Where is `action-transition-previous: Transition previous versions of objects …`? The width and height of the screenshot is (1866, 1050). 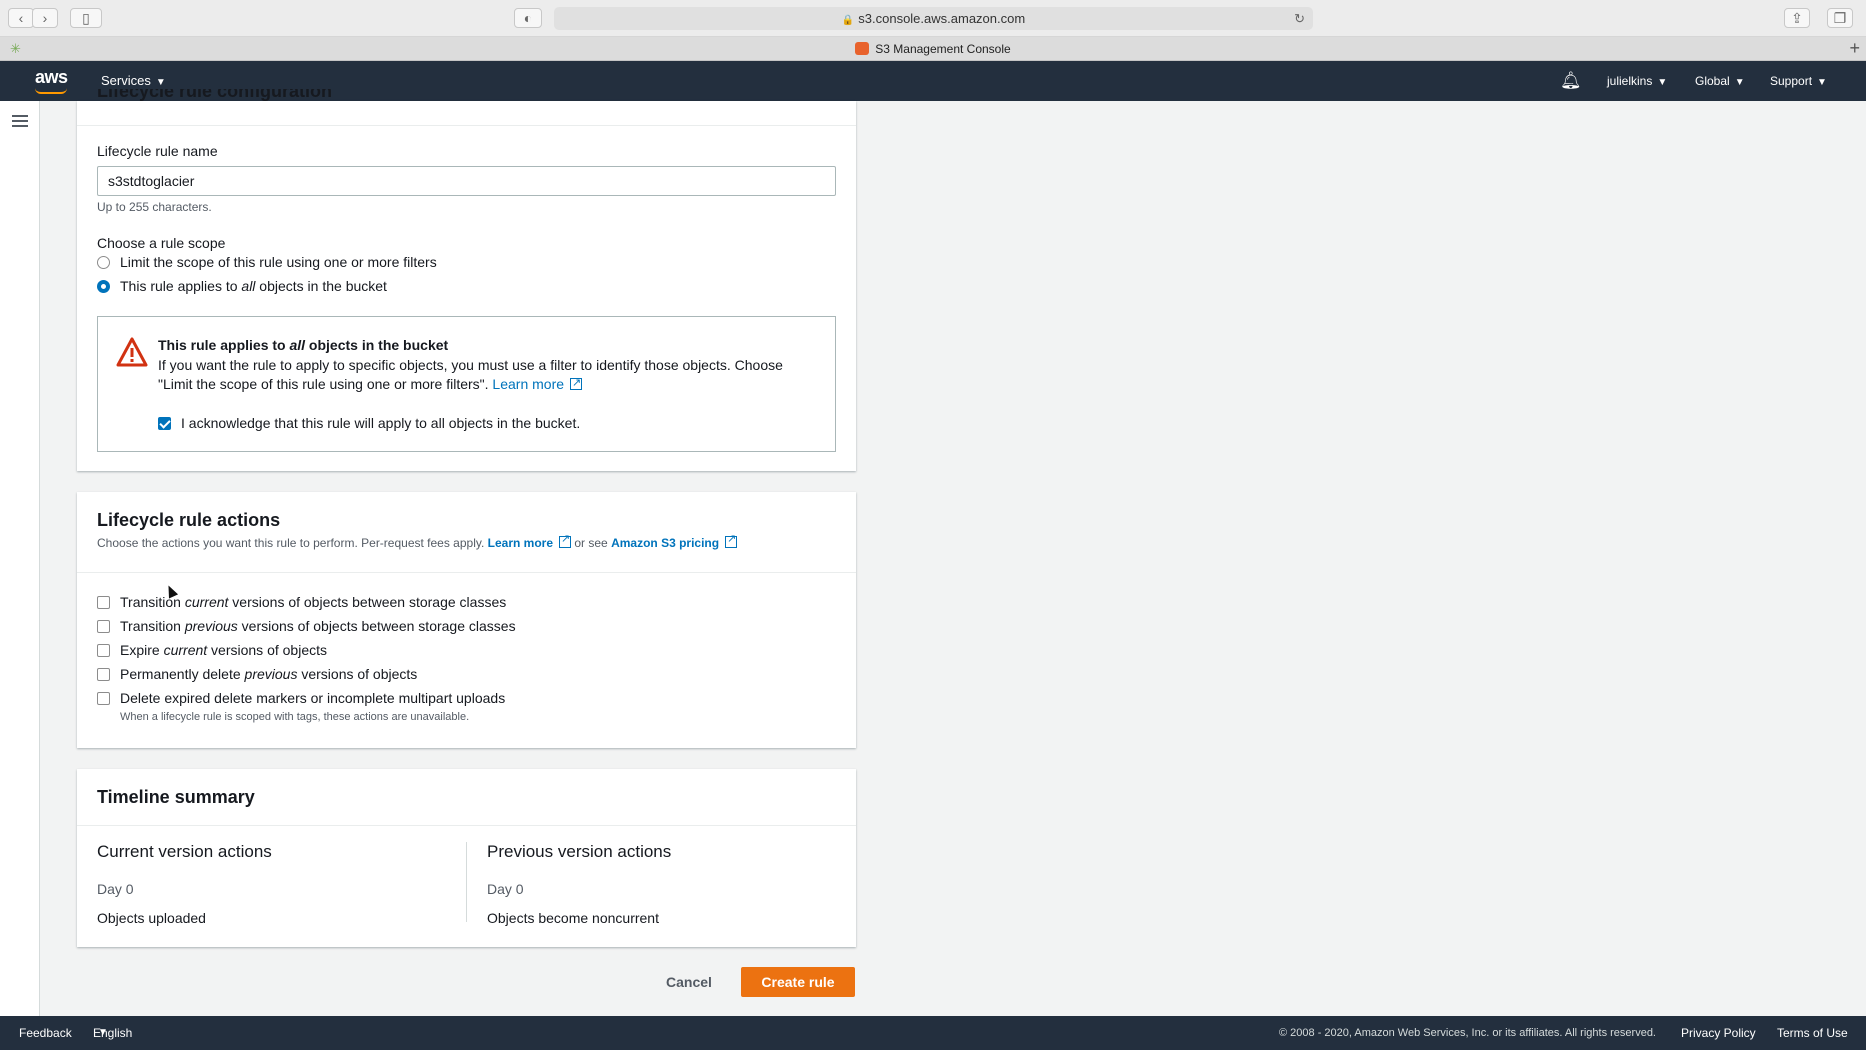
action-transition-previous: Transition previous versions of objects … is located at coordinates (306, 626).